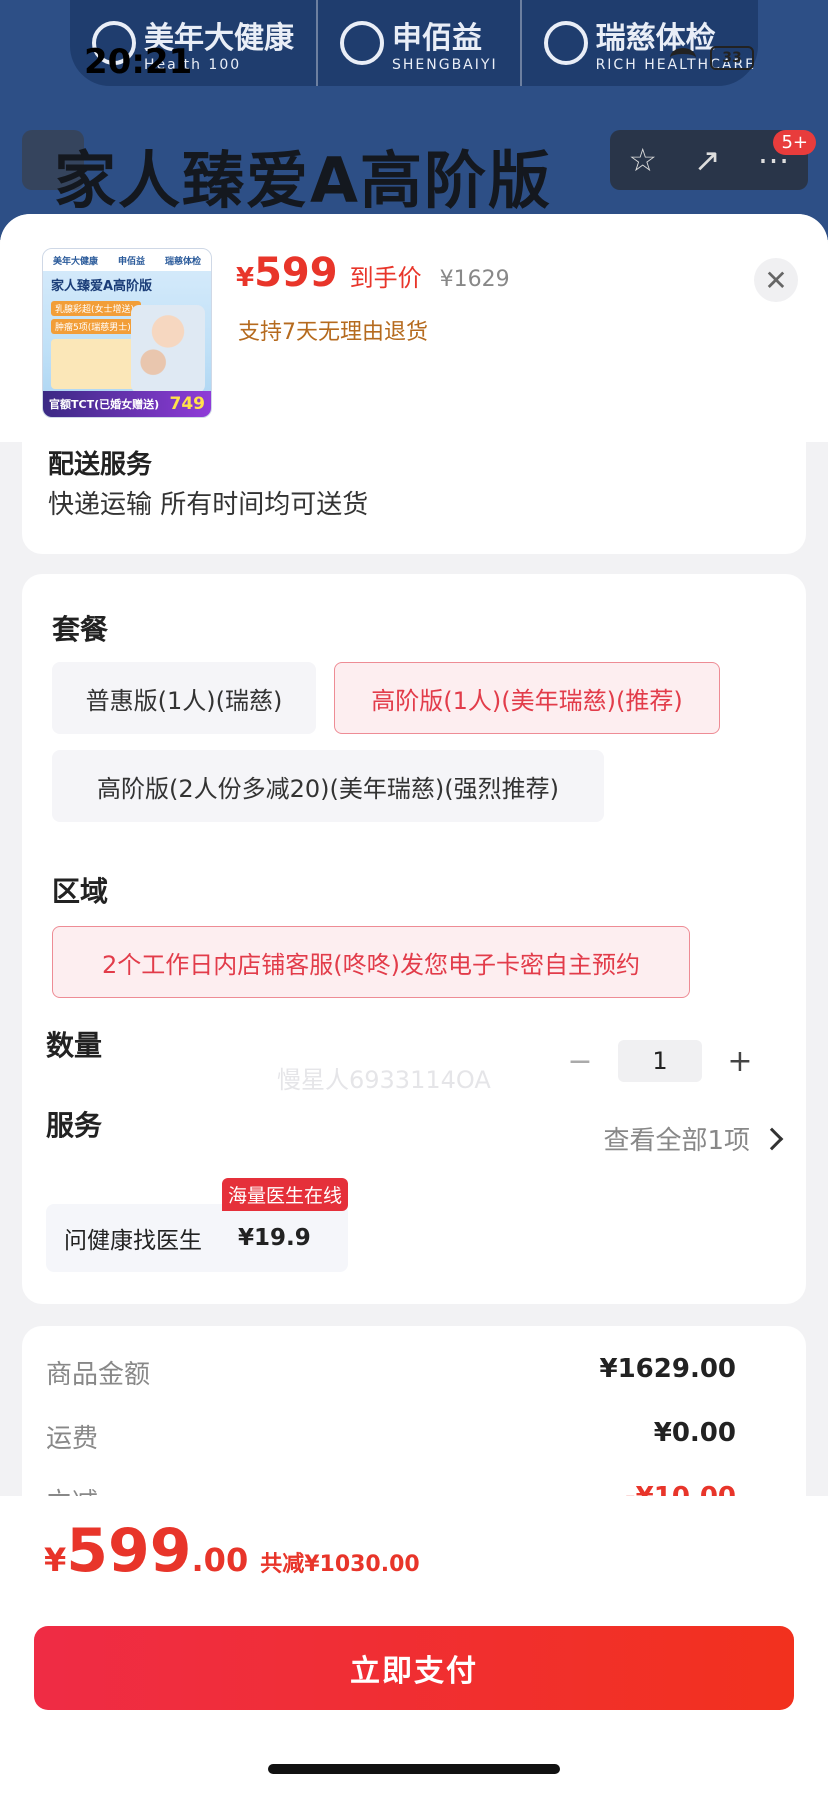 The width and height of the screenshot is (828, 1796). I want to click on region-option: 2个工作日内店铺客服(咚咚)发您电子卡密自主预约, so click(371, 962).